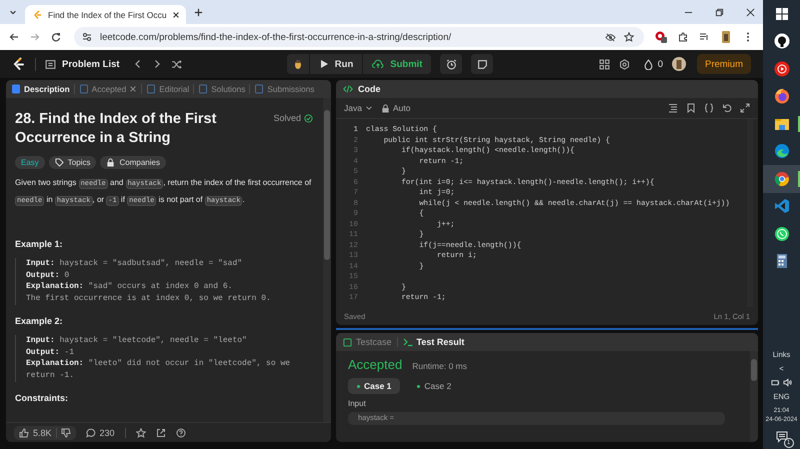 The height and width of the screenshot is (449, 800). I want to click on play-icon, so click(323, 64).